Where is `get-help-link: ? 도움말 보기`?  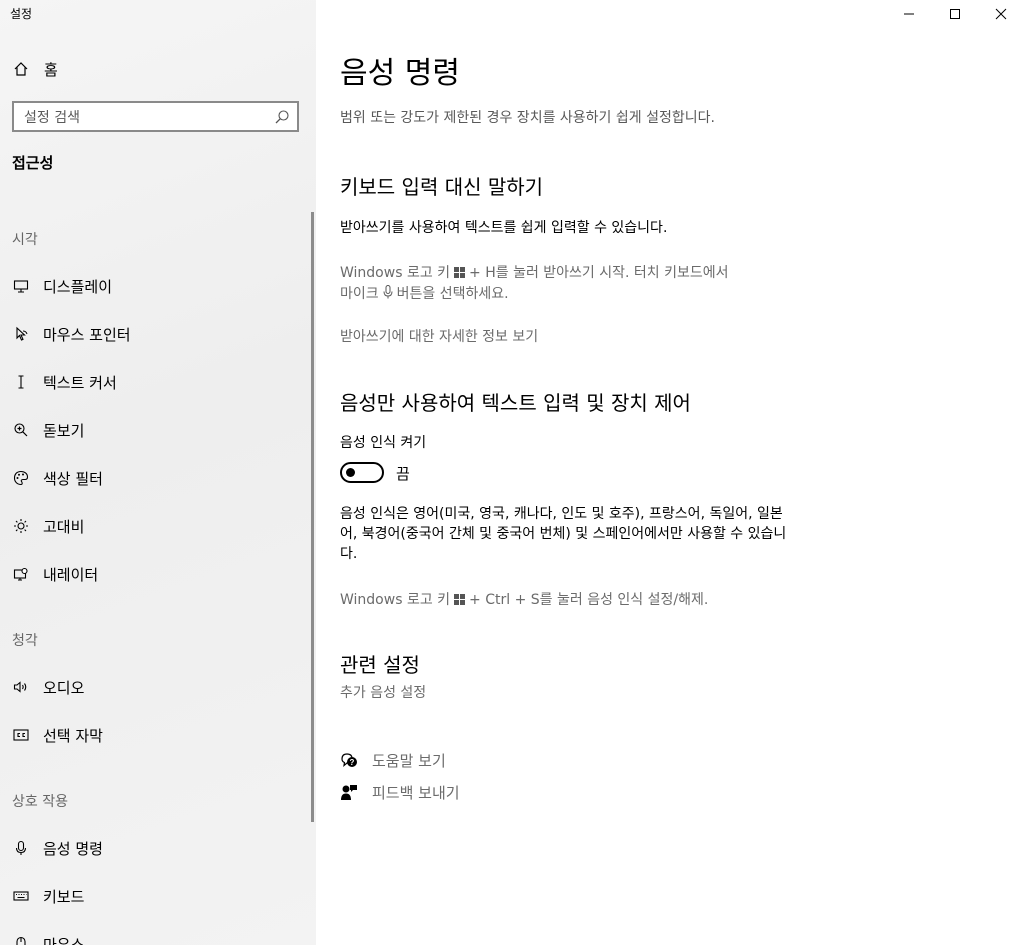
get-help-link: ? 도움말 보기 is located at coordinates (393, 760).